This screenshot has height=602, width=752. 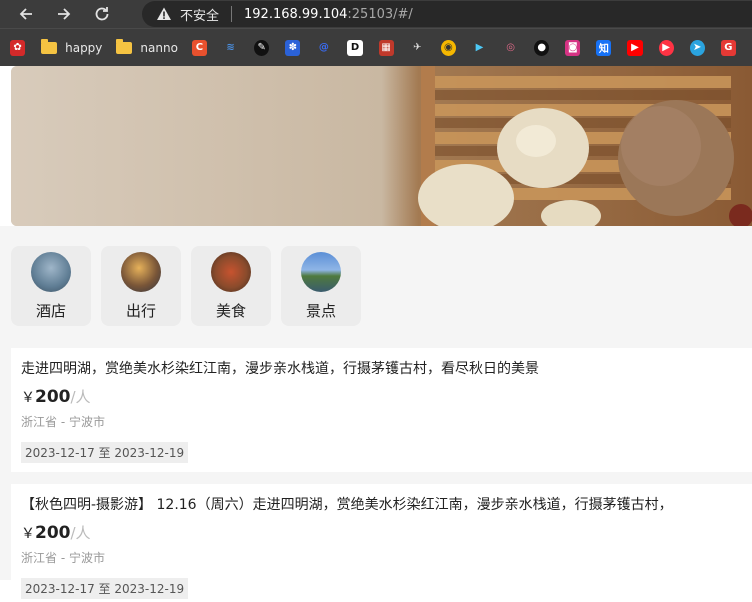 I want to click on category-label: 美食, so click(x=230, y=311).